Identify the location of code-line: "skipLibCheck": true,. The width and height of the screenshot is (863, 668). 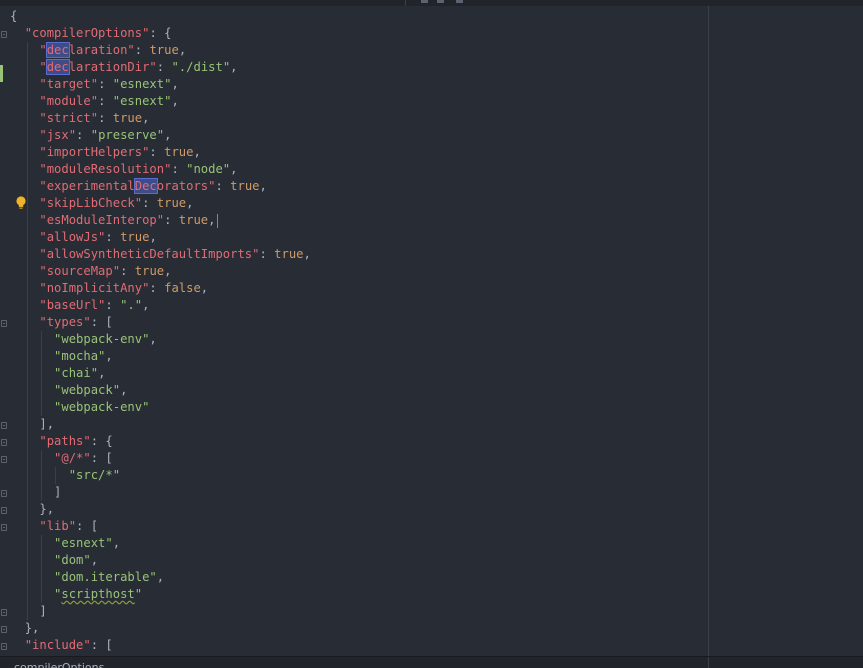
(160, 203).